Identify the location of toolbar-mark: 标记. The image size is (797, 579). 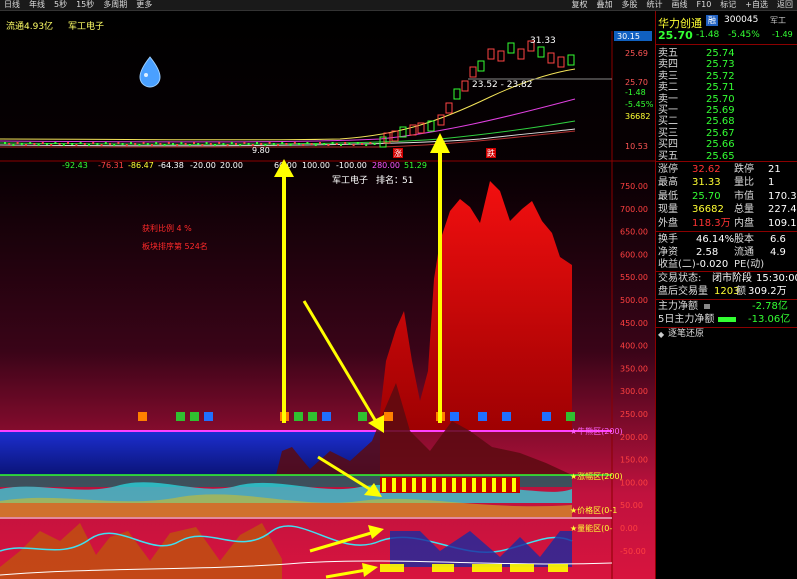
(728, 5).